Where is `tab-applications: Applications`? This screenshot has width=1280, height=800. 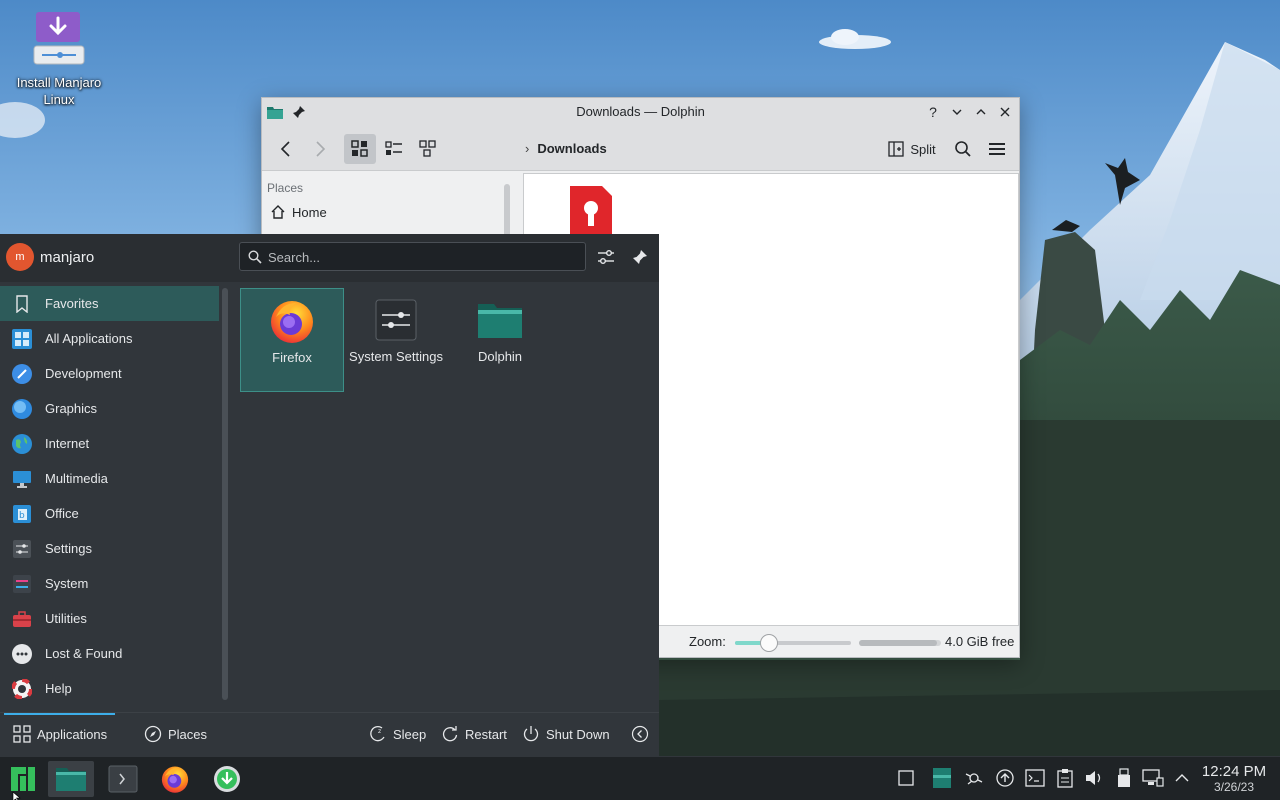
tab-applications: Applications is located at coordinates (60, 734).